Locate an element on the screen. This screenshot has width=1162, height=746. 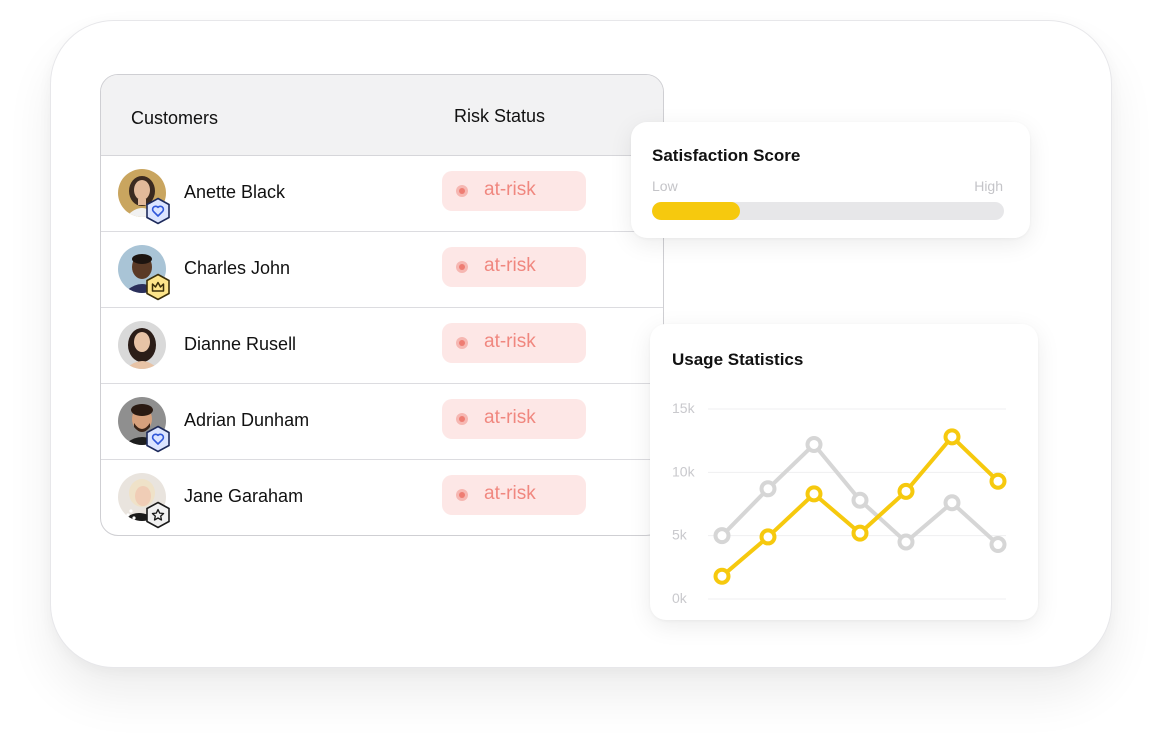
y-axis-tick-label: 10k is located at coordinates (684, 471).